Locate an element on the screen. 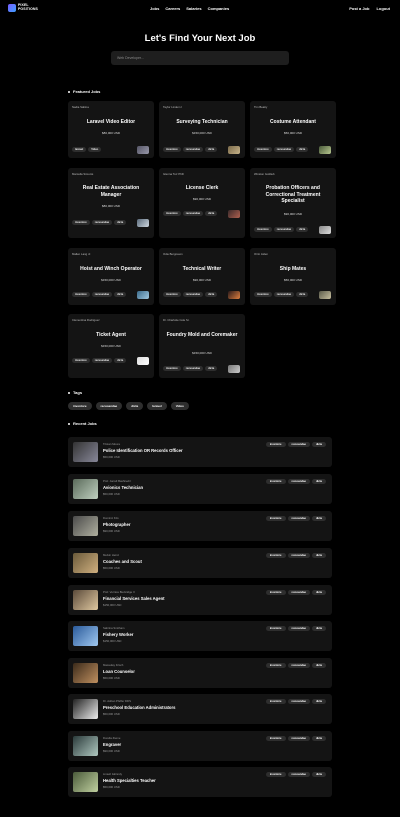  post-job-link: Post a Job is located at coordinates (359, 8).